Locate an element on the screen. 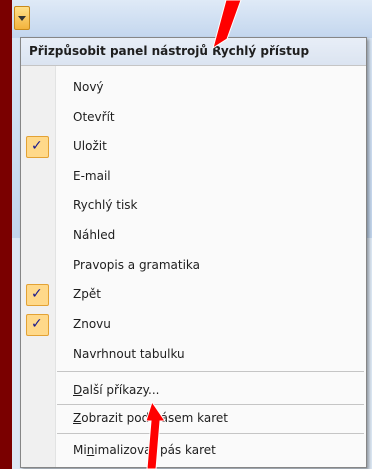 Image resolution: width=372 pixels, height=469 pixels. callout-arrow-top is located at coordinates (227, 25).